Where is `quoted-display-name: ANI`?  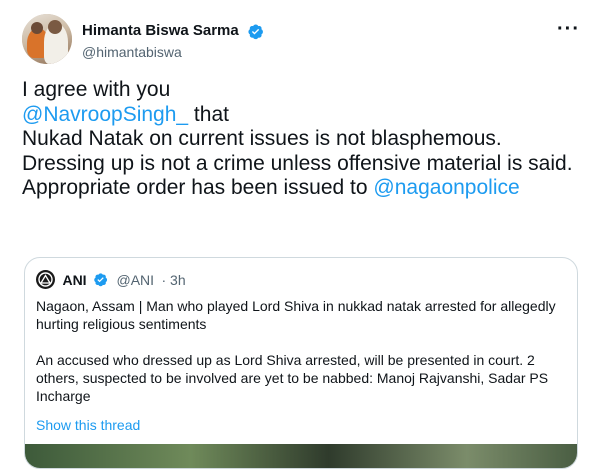 quoted-display-name: ANI is located at coordinates (74, 280).